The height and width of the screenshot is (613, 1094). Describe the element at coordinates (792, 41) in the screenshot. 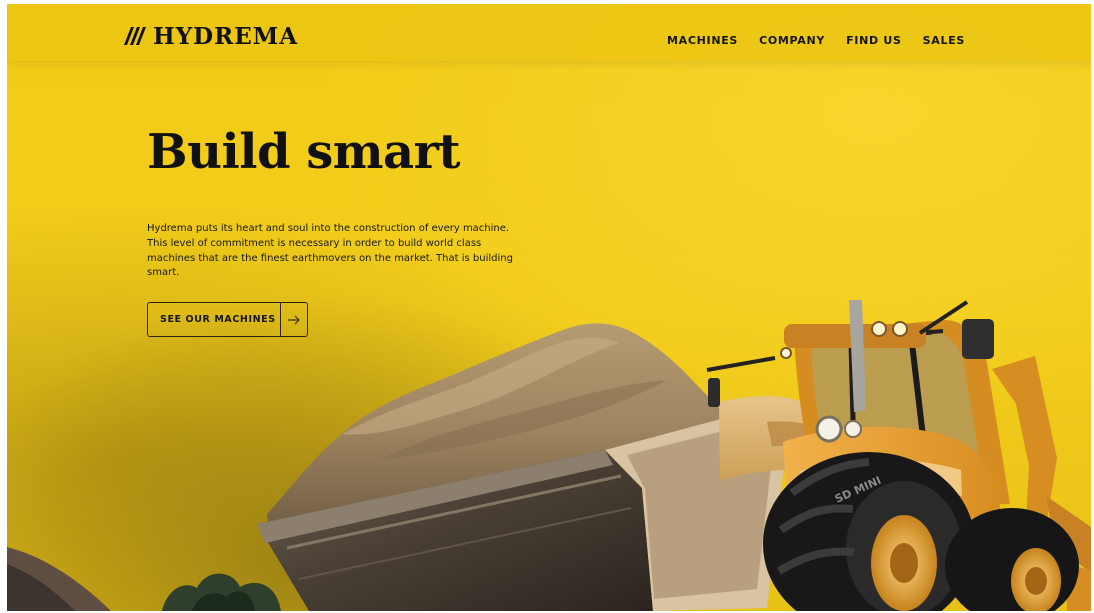

I see `nav-company: COMPANY` at that location.